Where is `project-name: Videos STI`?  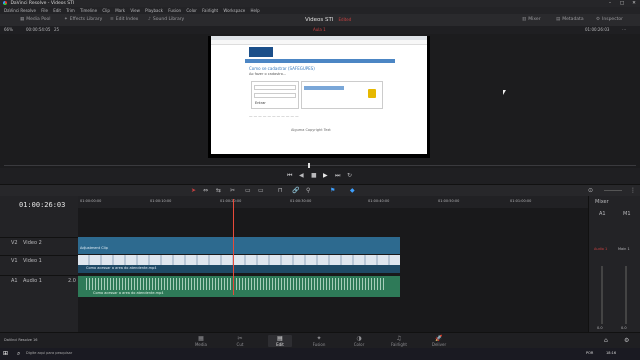
project-name: Videos STI is located at coordinates (319, 20).